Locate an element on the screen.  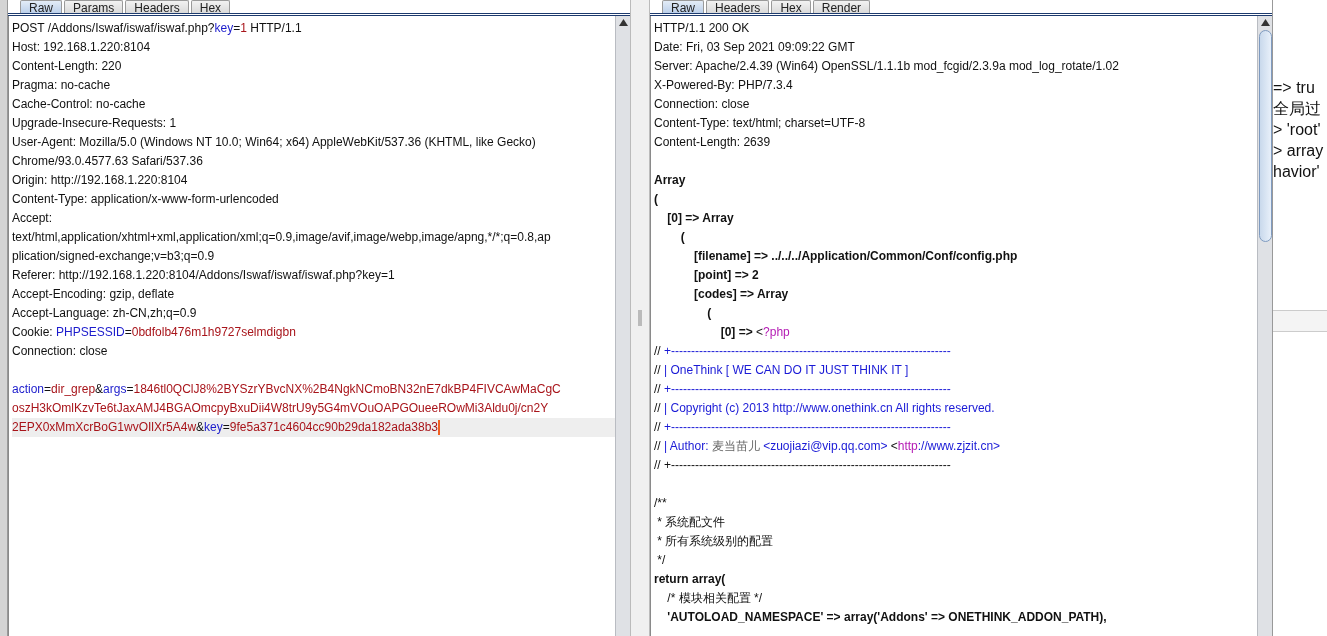
code-line: [point] => 2 is located at coordinates (726, 275).